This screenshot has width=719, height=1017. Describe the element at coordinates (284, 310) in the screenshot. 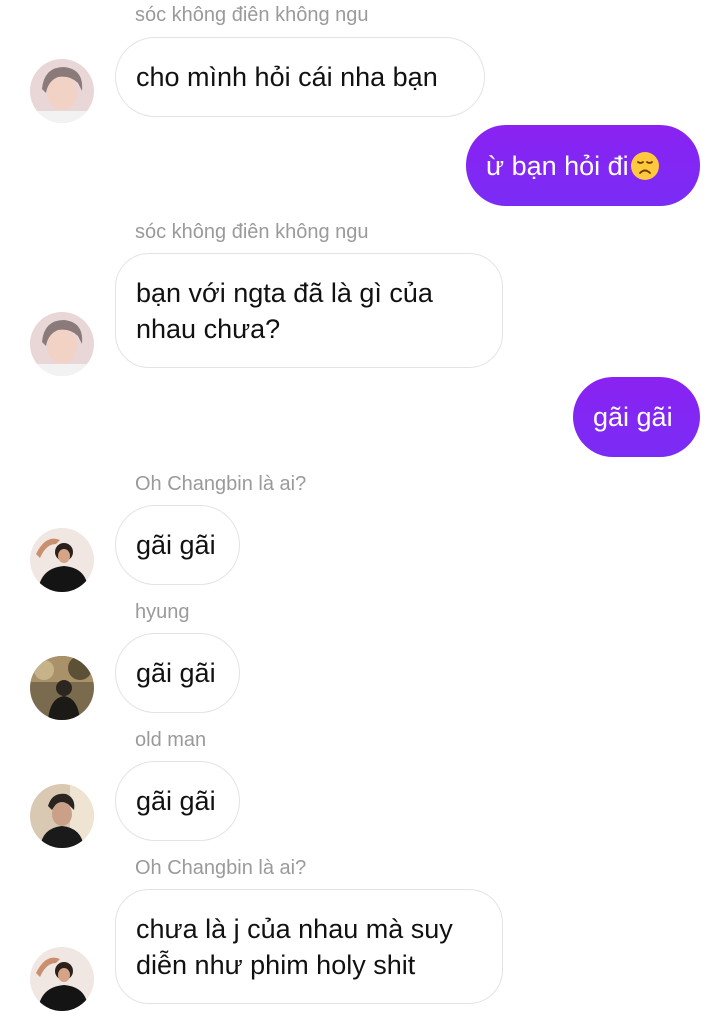

I see `message-text: bạn với ngta đã là gì của nhau chưa?` at that location.